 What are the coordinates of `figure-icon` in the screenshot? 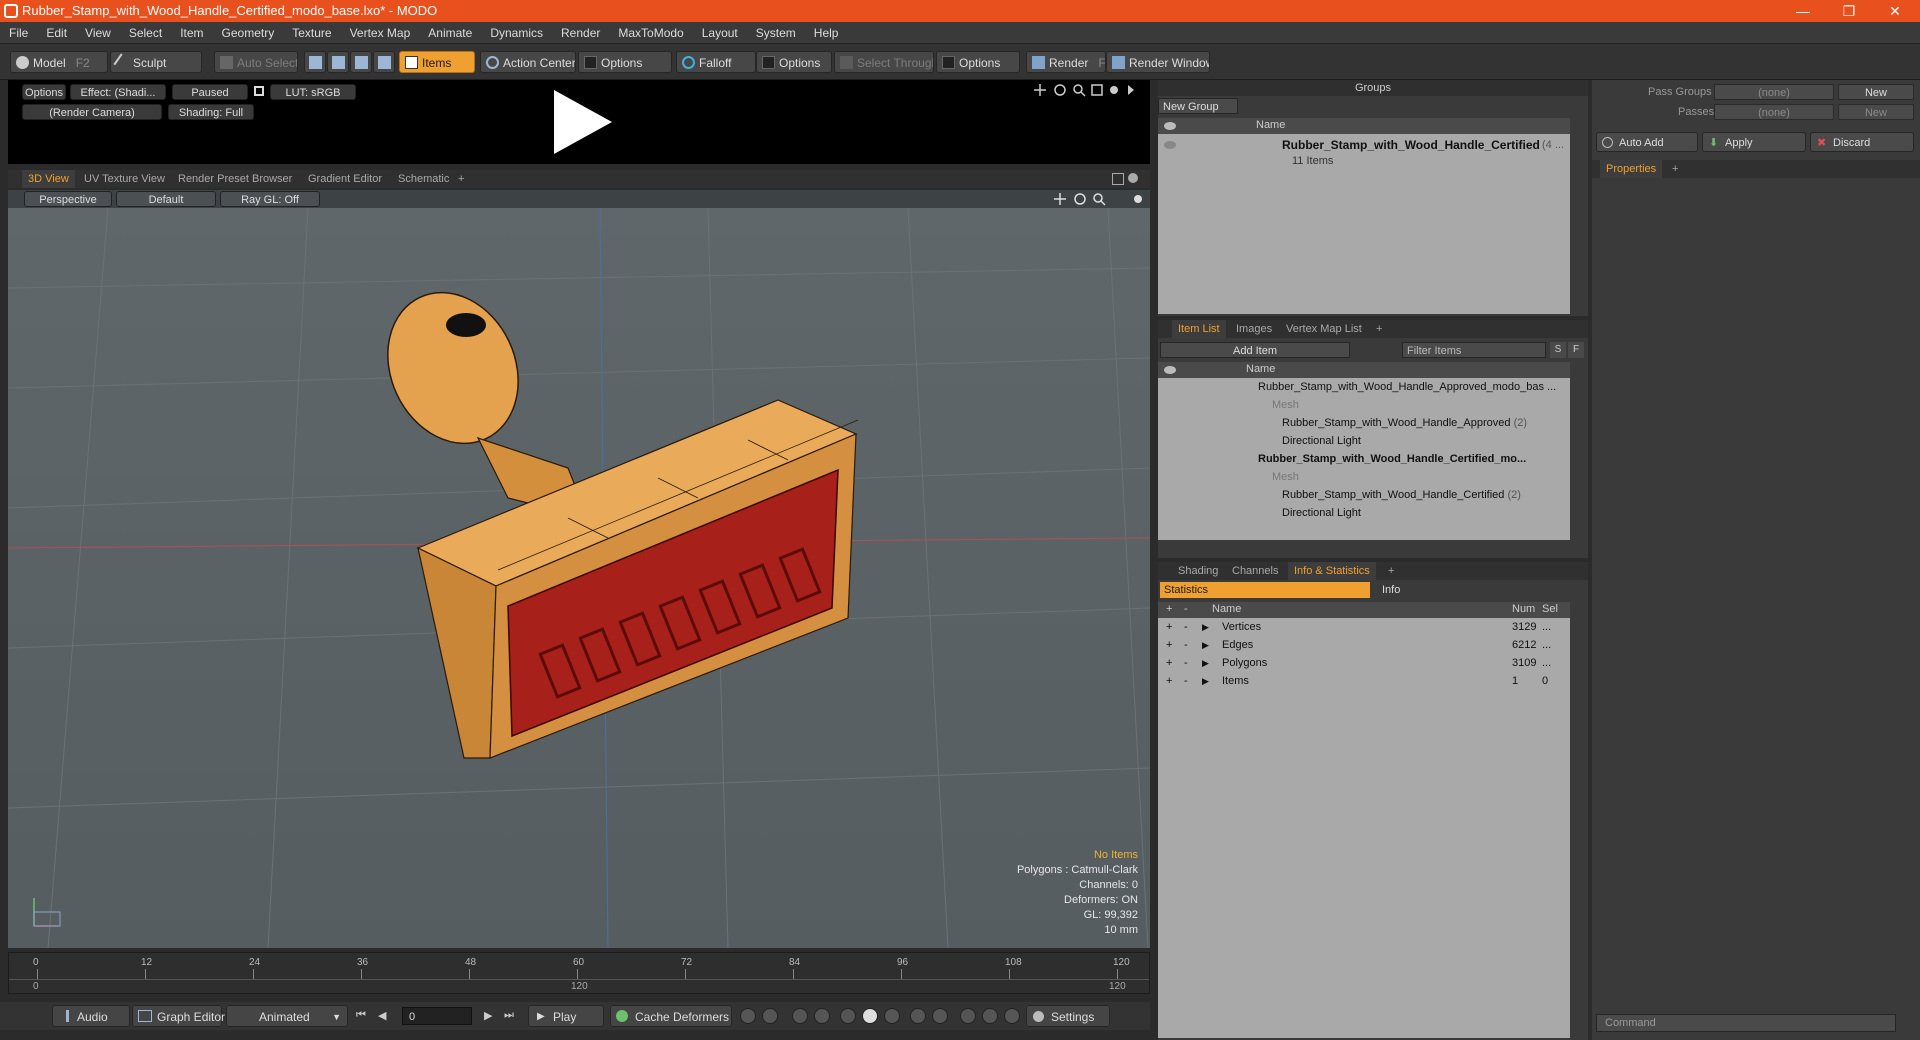 It's located at (770, 1016).